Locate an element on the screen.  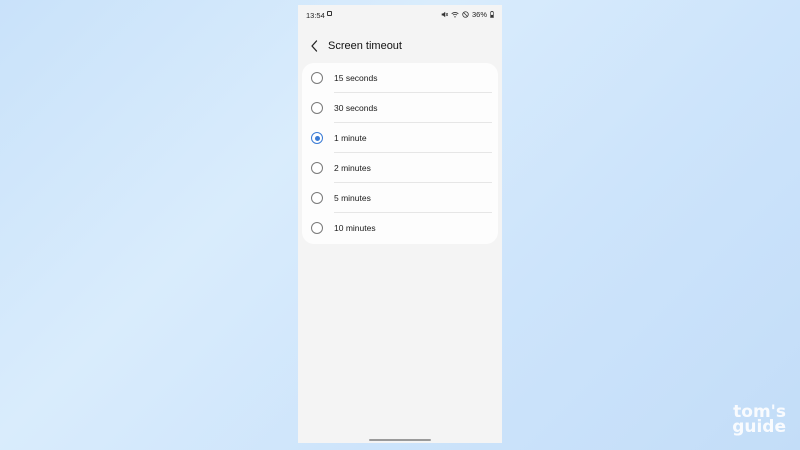
option-label: 10 minutes is located at coordinates (355, 228).